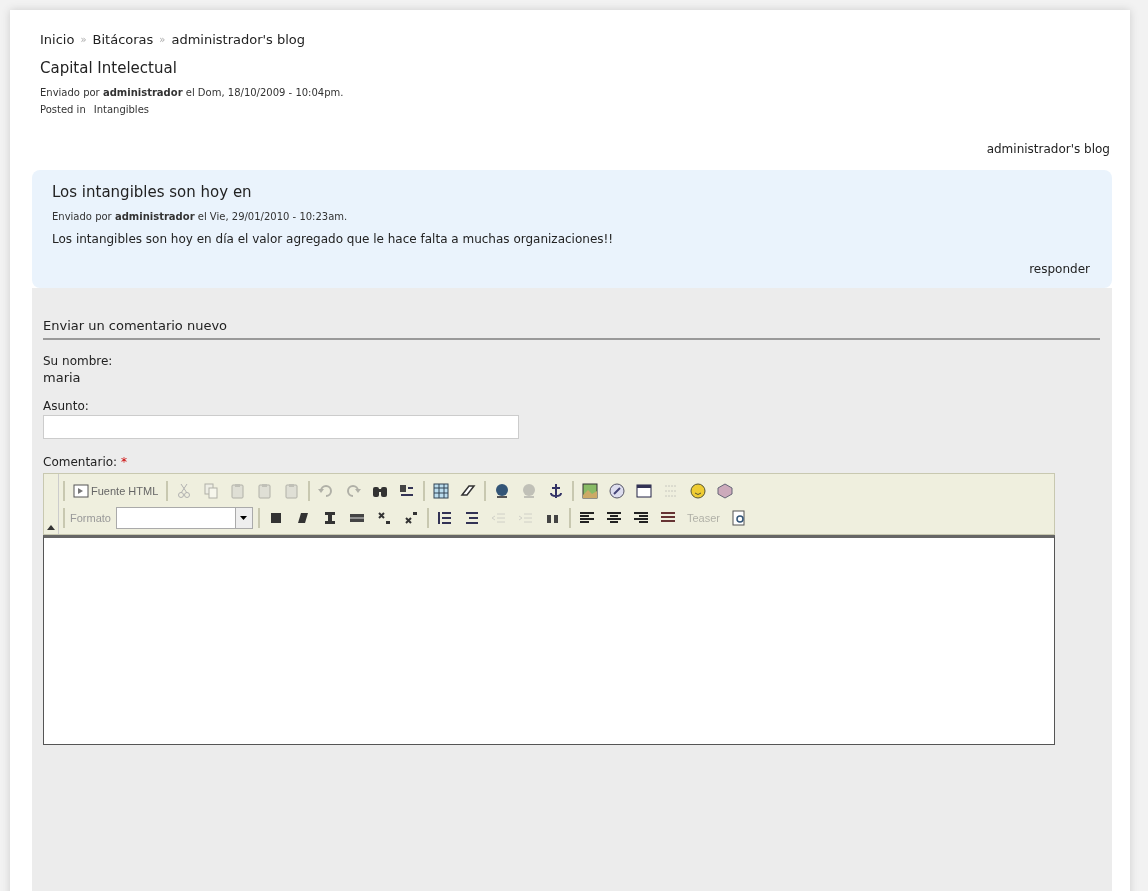  Describe the element at coordinates (556, 490) in the screenshot. I see `anchor-icon` at that location.